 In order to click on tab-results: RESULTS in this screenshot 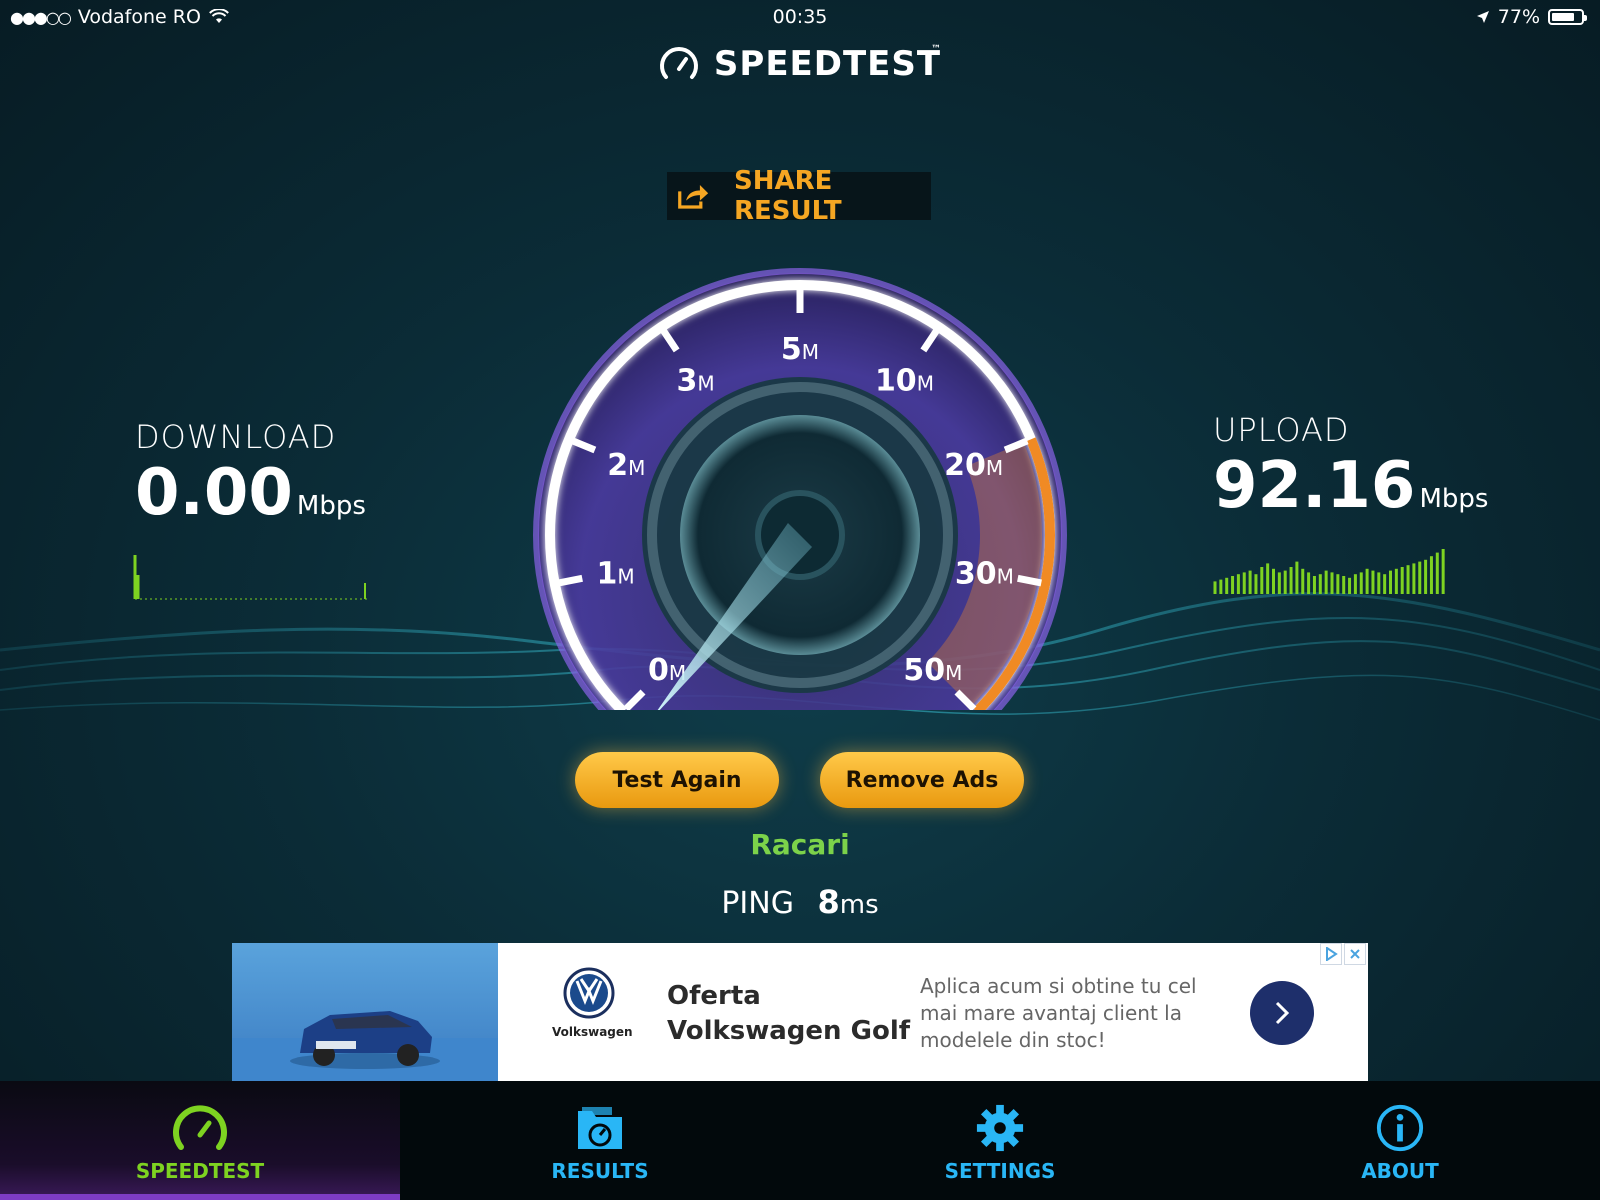, I will do `click(600, 1140)`.